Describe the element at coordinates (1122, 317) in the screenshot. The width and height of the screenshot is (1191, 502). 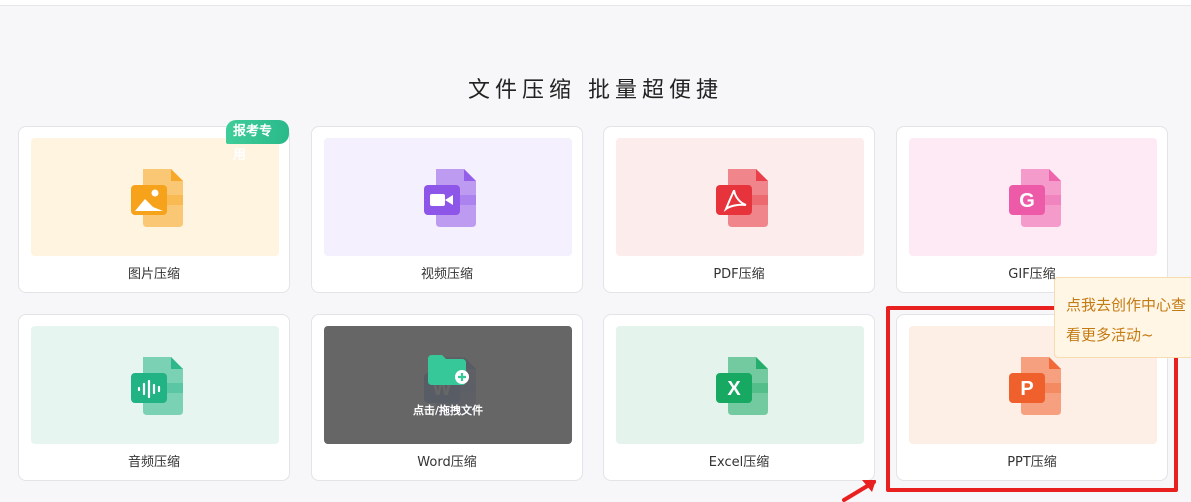
I see `creator-center-tooltip: 点我去创作中心查 看更多活动~` at that location.